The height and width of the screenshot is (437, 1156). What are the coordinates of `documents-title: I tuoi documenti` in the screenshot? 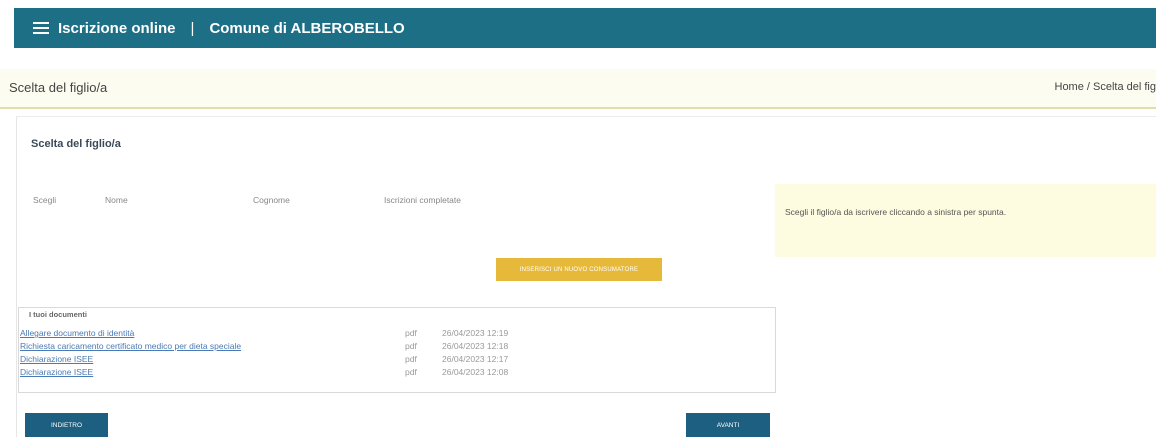 It's located at (58, 314).